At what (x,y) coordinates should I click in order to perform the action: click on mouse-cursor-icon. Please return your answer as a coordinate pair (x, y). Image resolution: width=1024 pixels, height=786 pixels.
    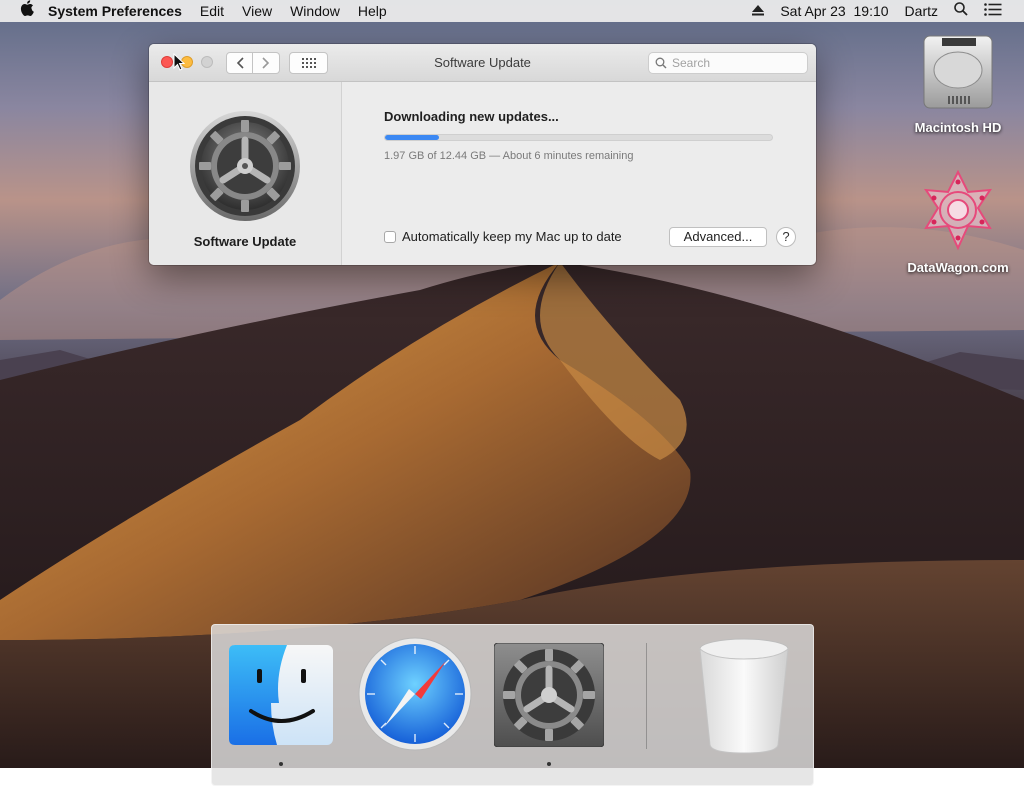
    Looking at the image, I should click on (179, 62).